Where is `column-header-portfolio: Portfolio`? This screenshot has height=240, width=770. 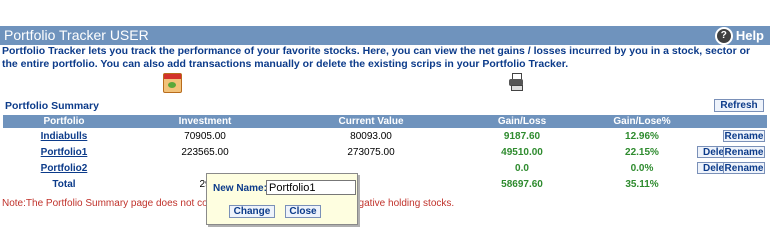
column-header-portfolio: Portfolio is located at coordinates (64, 121).